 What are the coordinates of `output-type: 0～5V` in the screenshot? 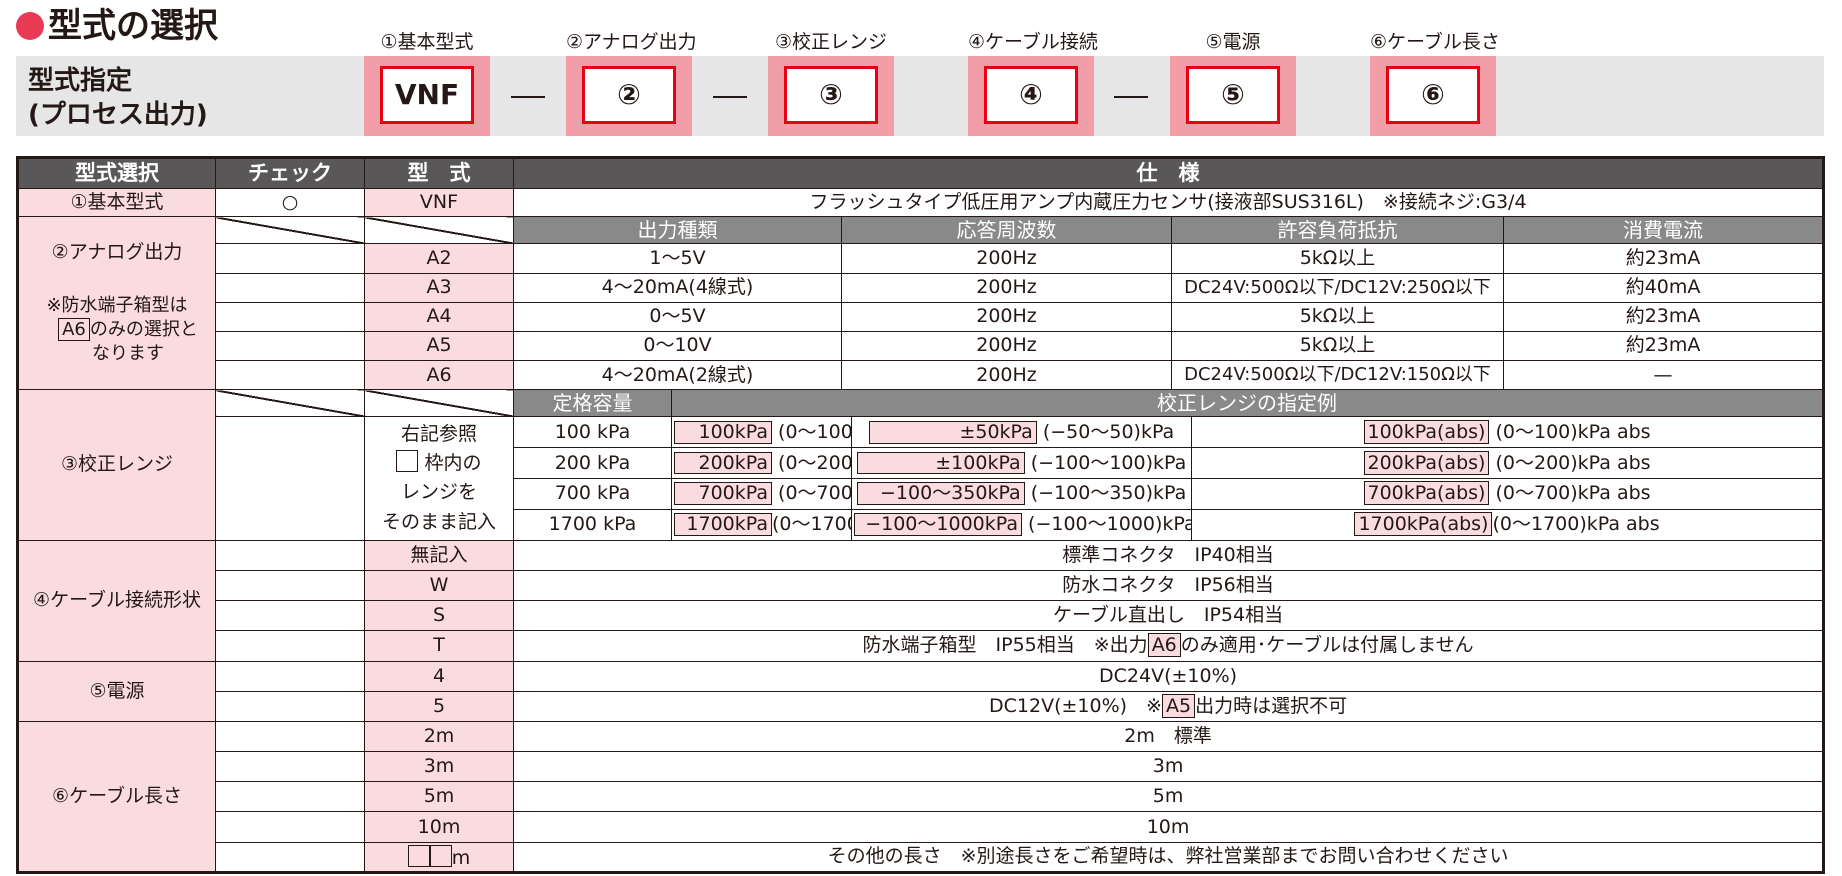 It's located at (677, 316).